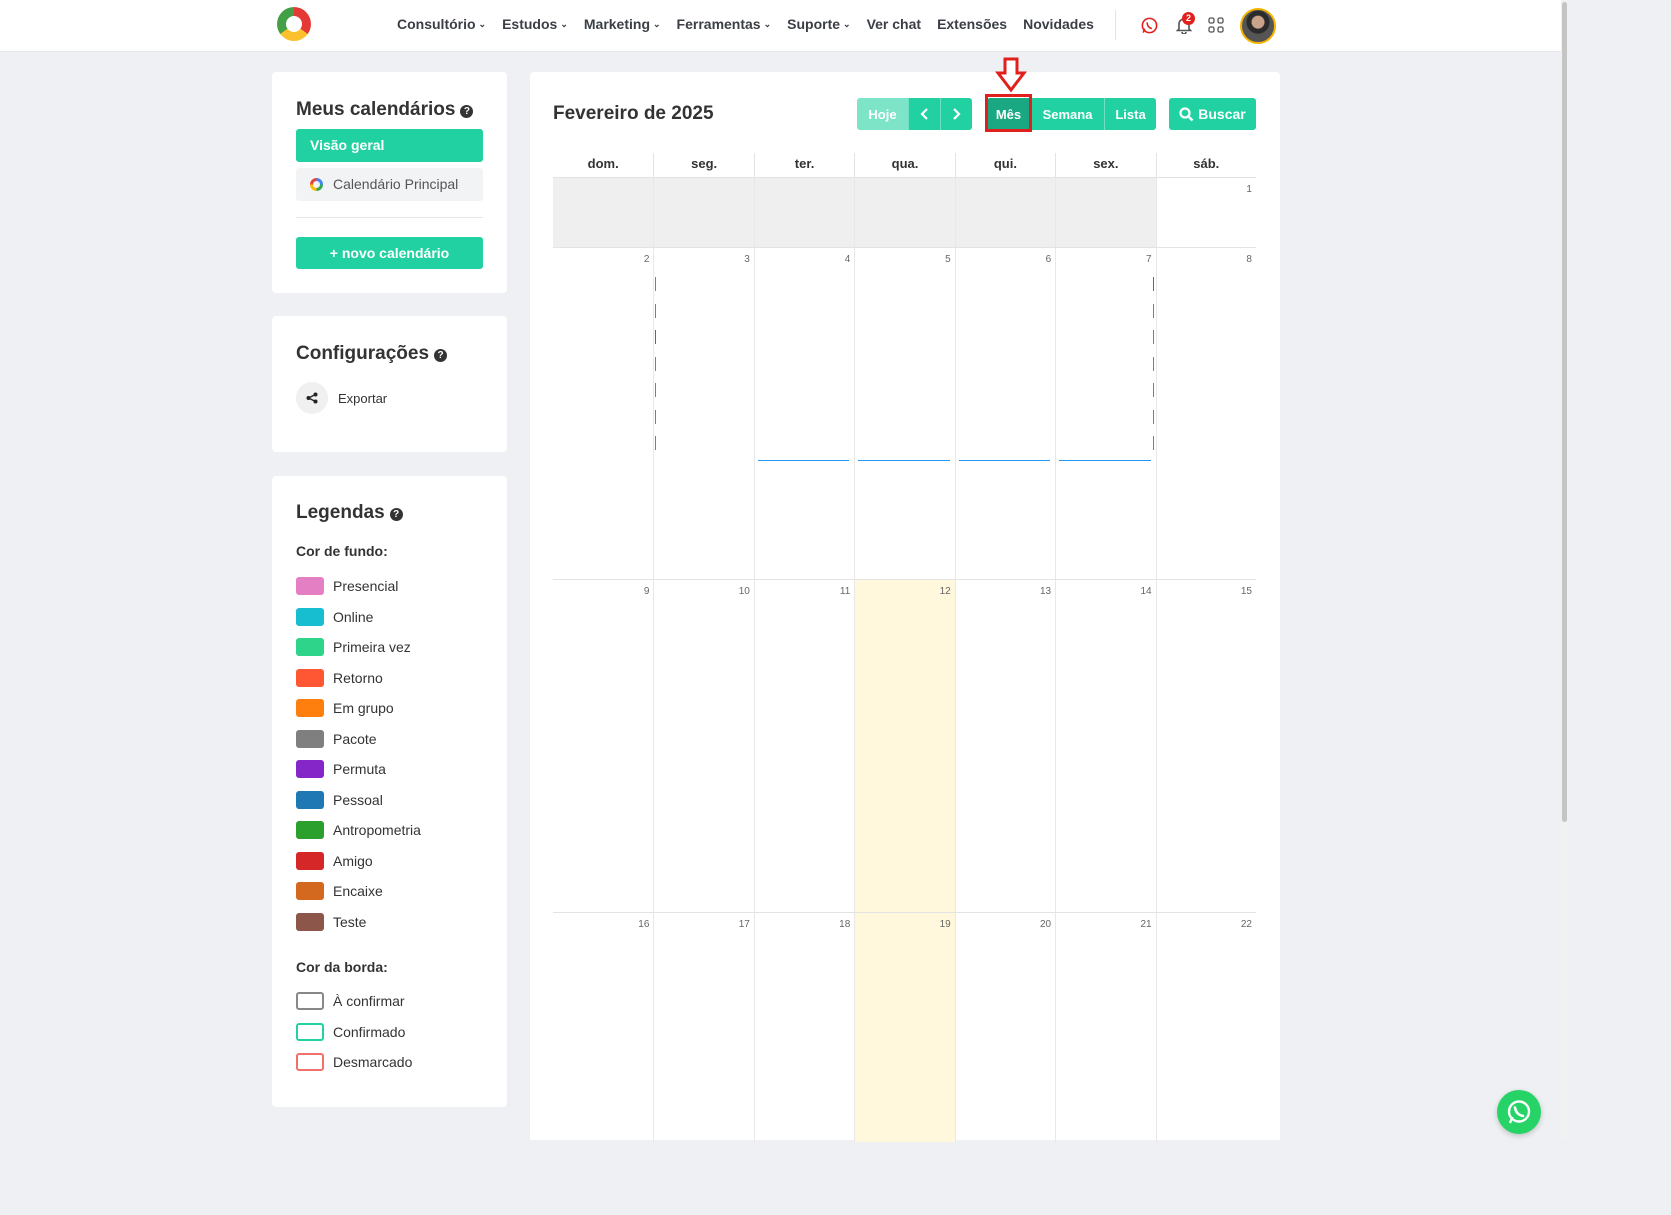 The width and height of the screenshot is (1671, 1215). I want to click on week-view-button: Semana, so click(1067, 114).